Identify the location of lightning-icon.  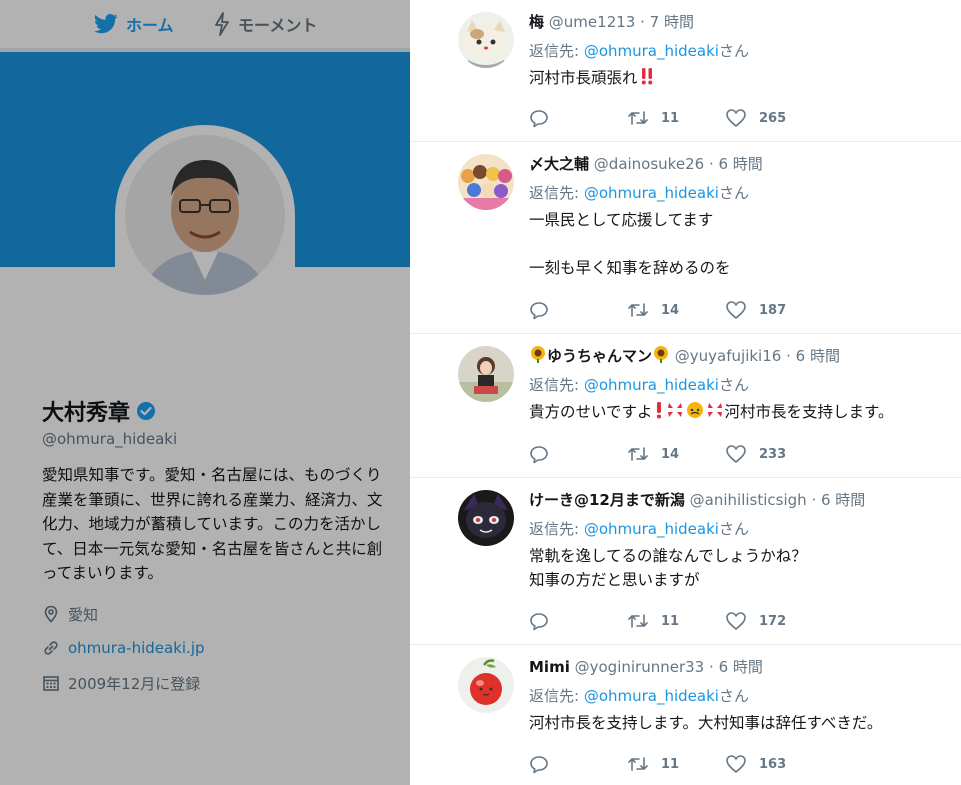
(222, 24).